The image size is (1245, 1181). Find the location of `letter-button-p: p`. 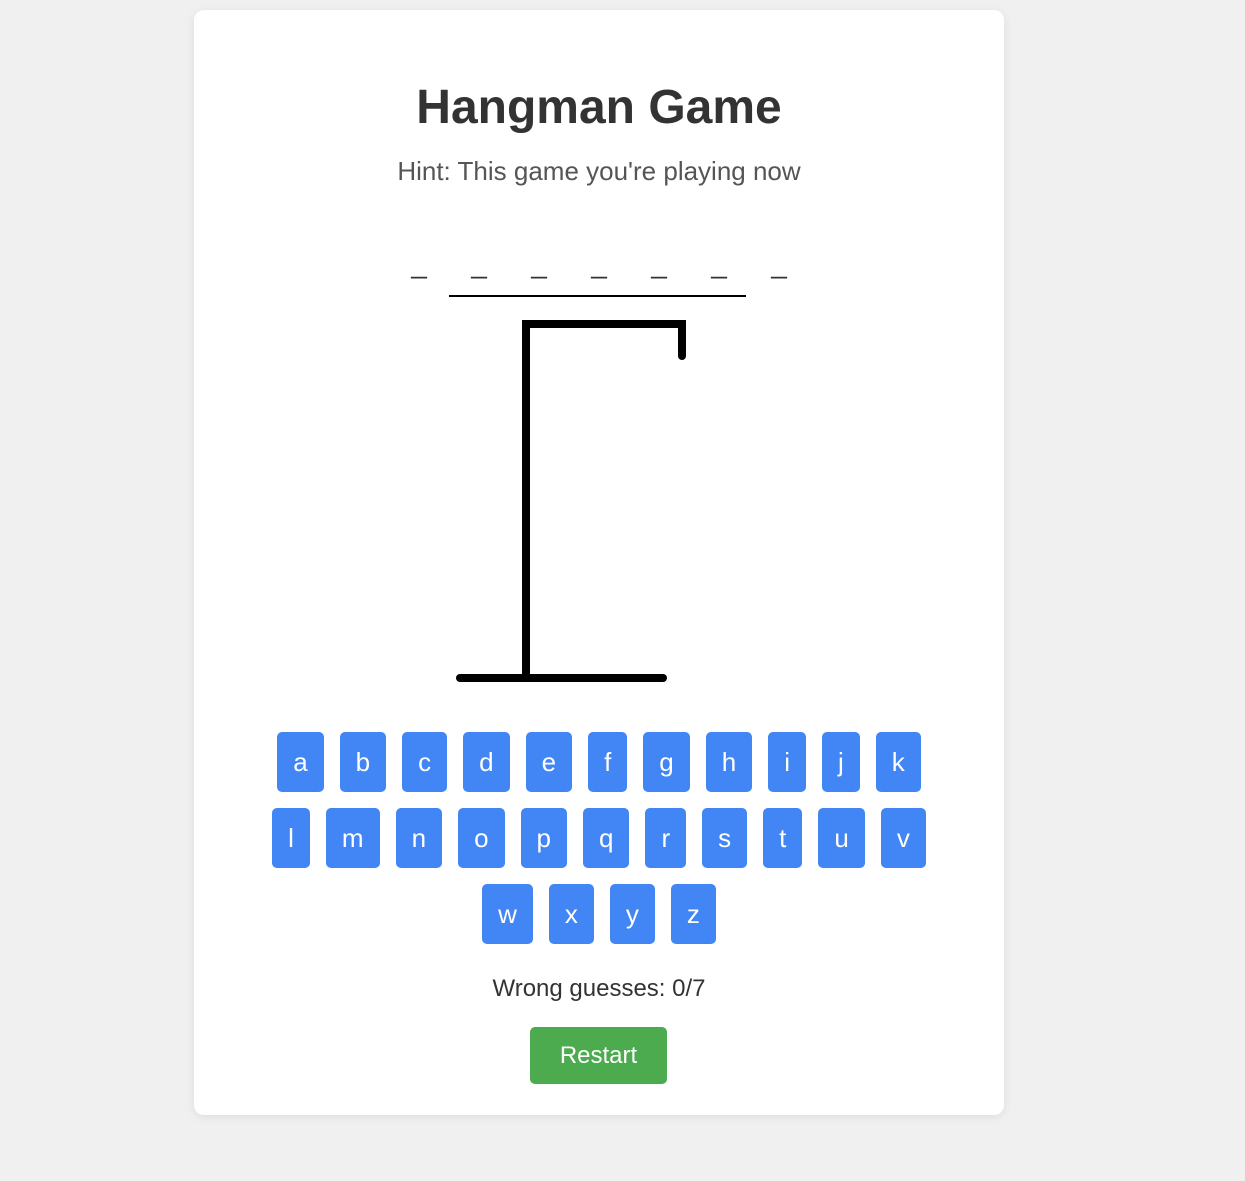

letter-button-p: p is located at coordinates (543, 838).